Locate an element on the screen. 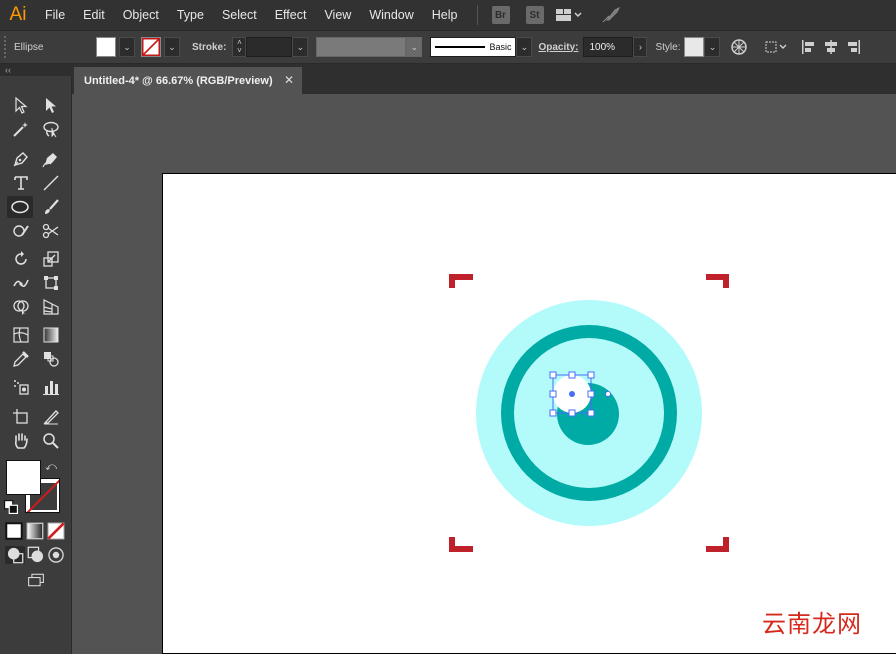  pen-tool-icon is located at coordinates (21, 159).